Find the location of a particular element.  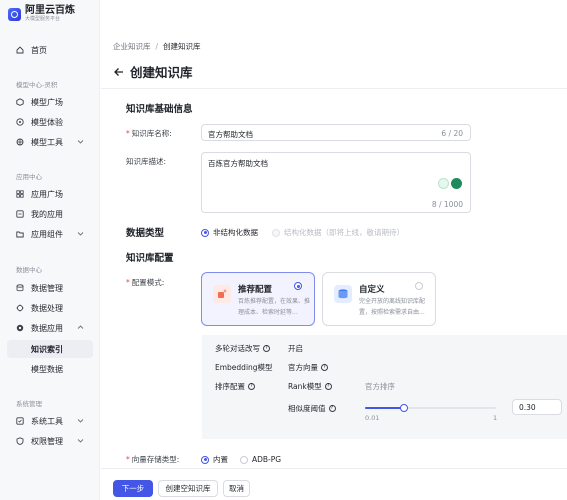

recommended-config-icon is located at coordinates (222, 294).